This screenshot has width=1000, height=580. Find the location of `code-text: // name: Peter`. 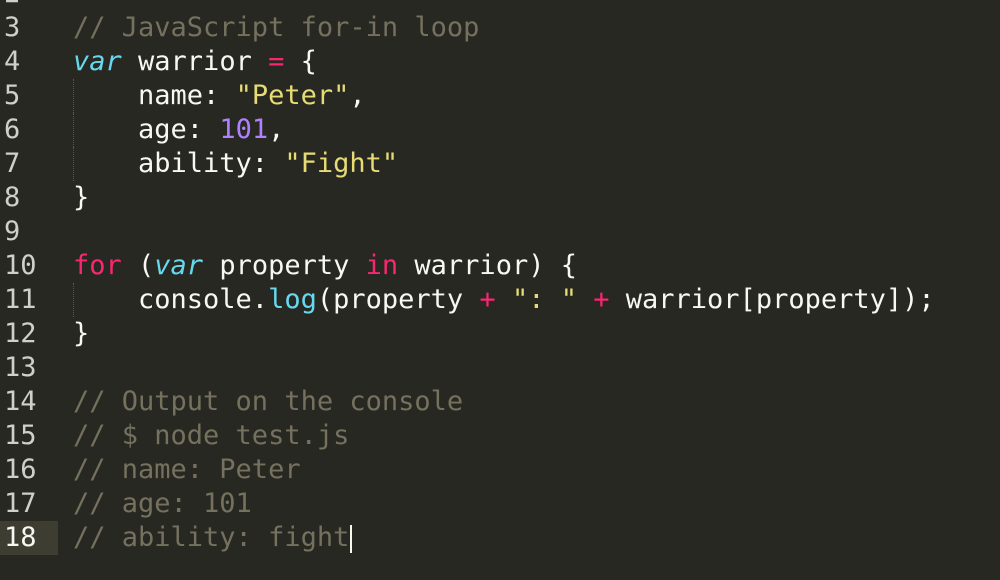

code-text: // name: Peter is located at coordinates (187, 470).